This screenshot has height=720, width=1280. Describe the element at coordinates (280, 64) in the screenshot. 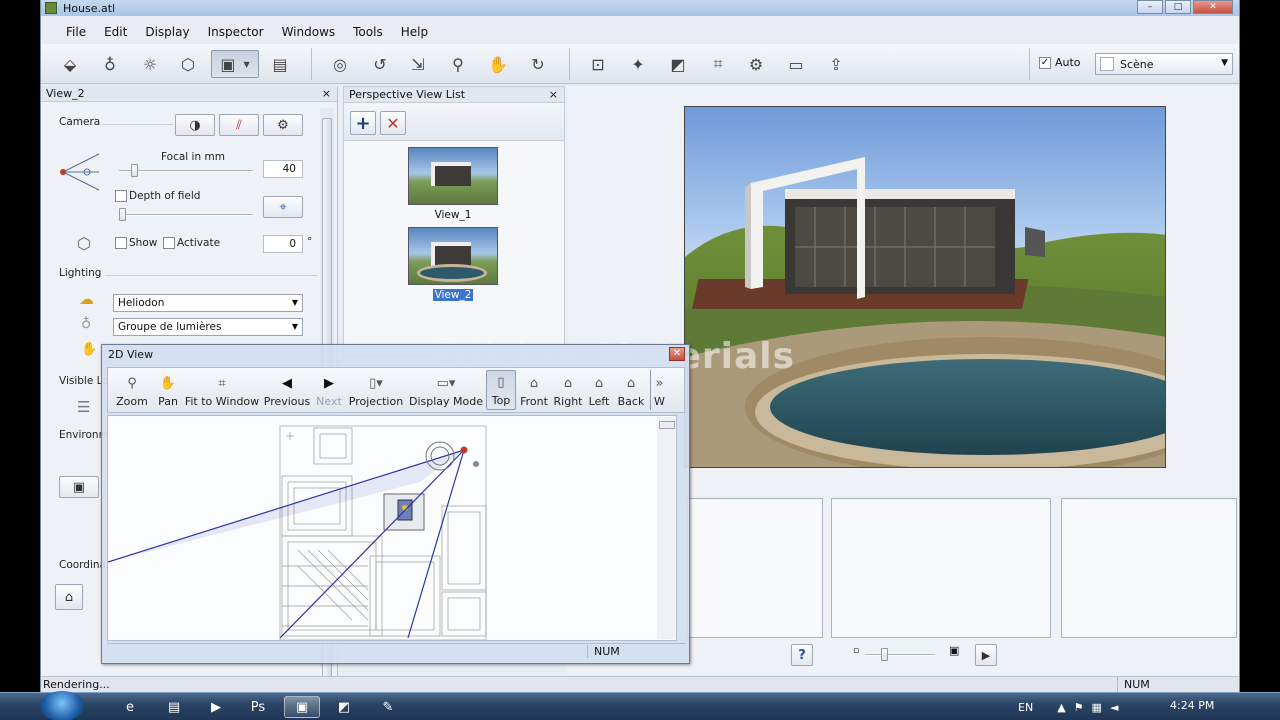

I see `document-list-icon: ▤` at that location.